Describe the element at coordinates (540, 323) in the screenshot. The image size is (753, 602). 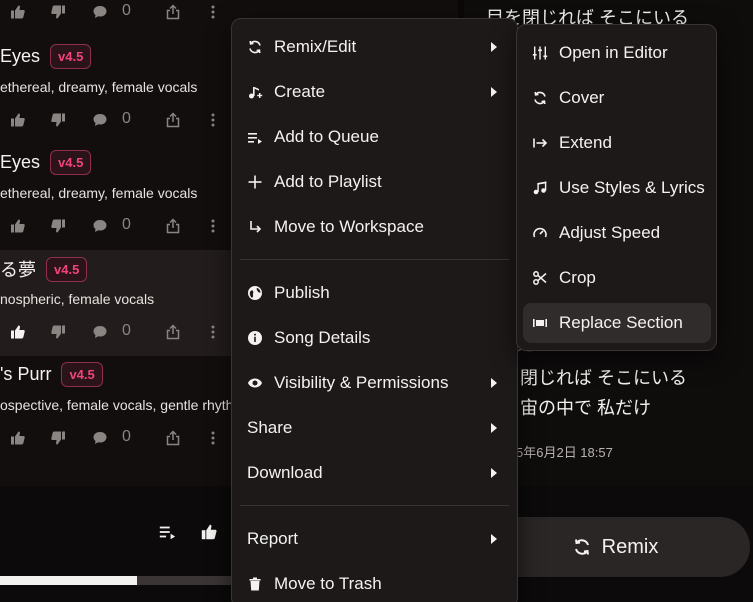
I see `replace-icon` at that location.